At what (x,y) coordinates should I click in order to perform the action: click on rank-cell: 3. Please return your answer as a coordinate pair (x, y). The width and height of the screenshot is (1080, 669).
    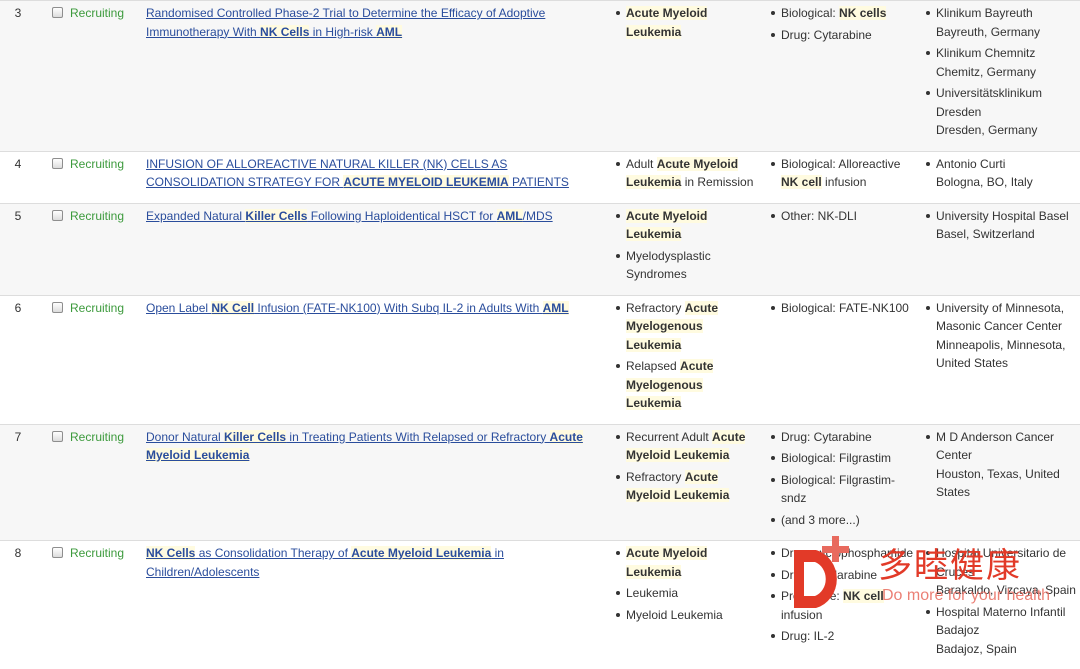
    Looking at the image, I should click on (24, 76).